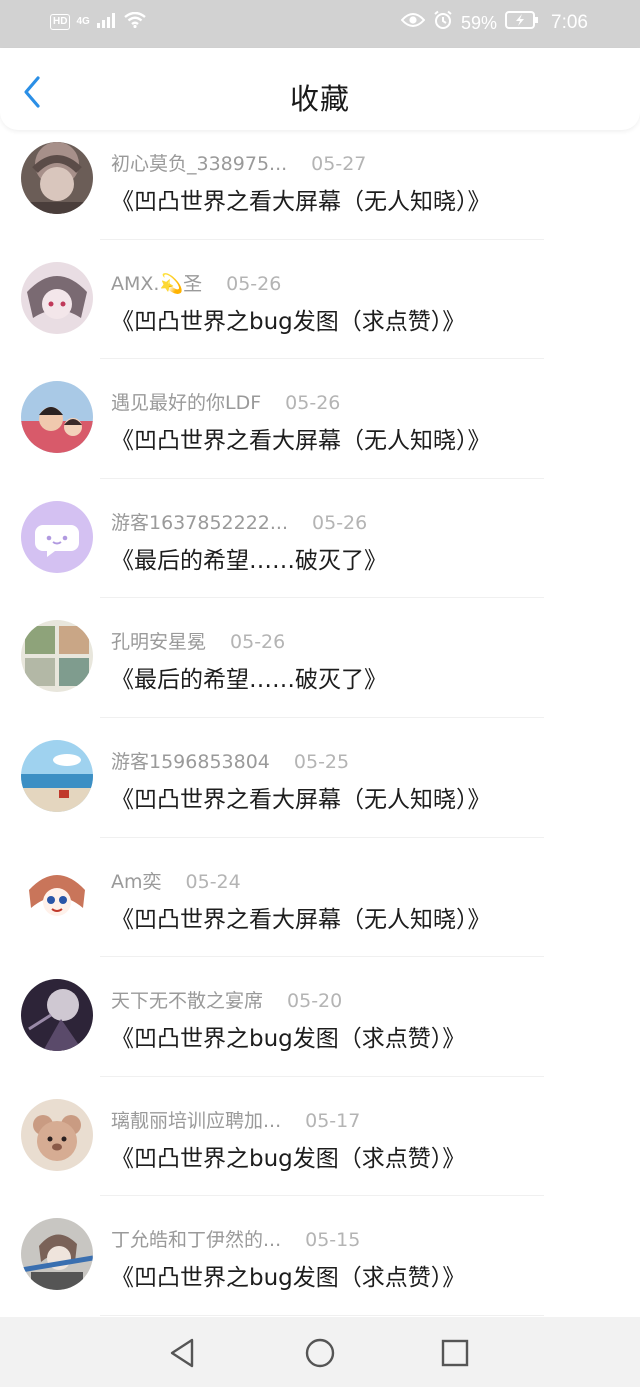 The height and width of the screenshot is (1387, 640). I want to click on triangle-back-icon, so click(182, 1353).